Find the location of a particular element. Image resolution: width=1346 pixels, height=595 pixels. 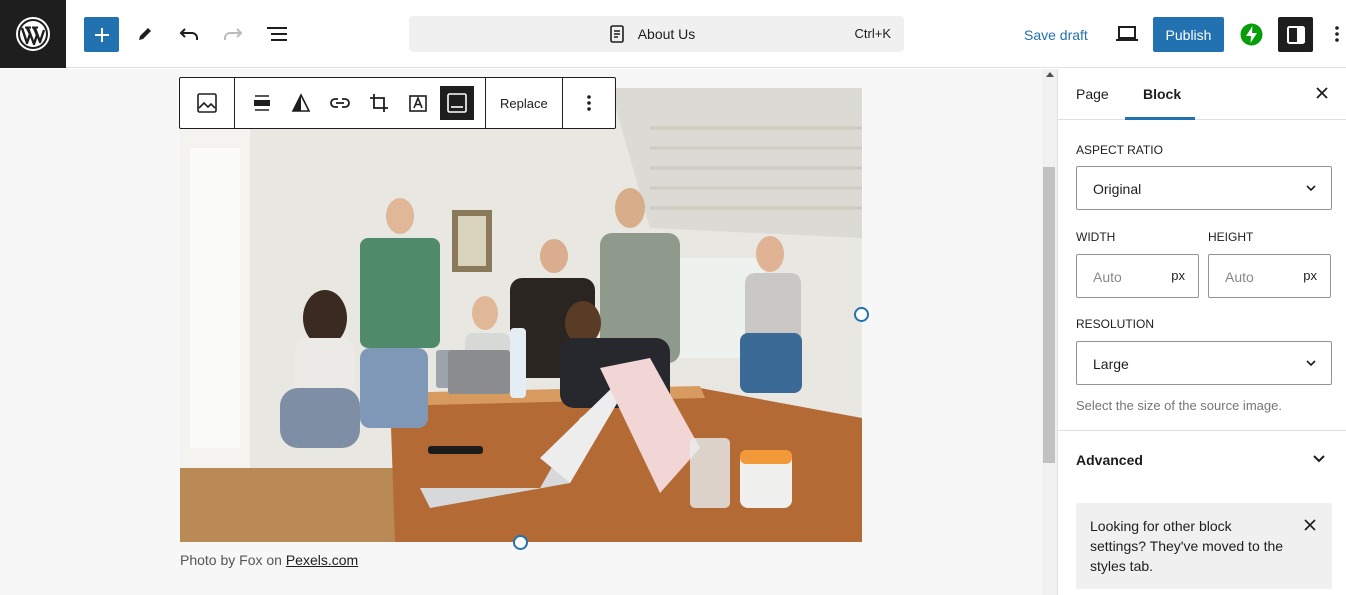

command-shortcut: Ctrl+K is located at coordinates (872, 33).